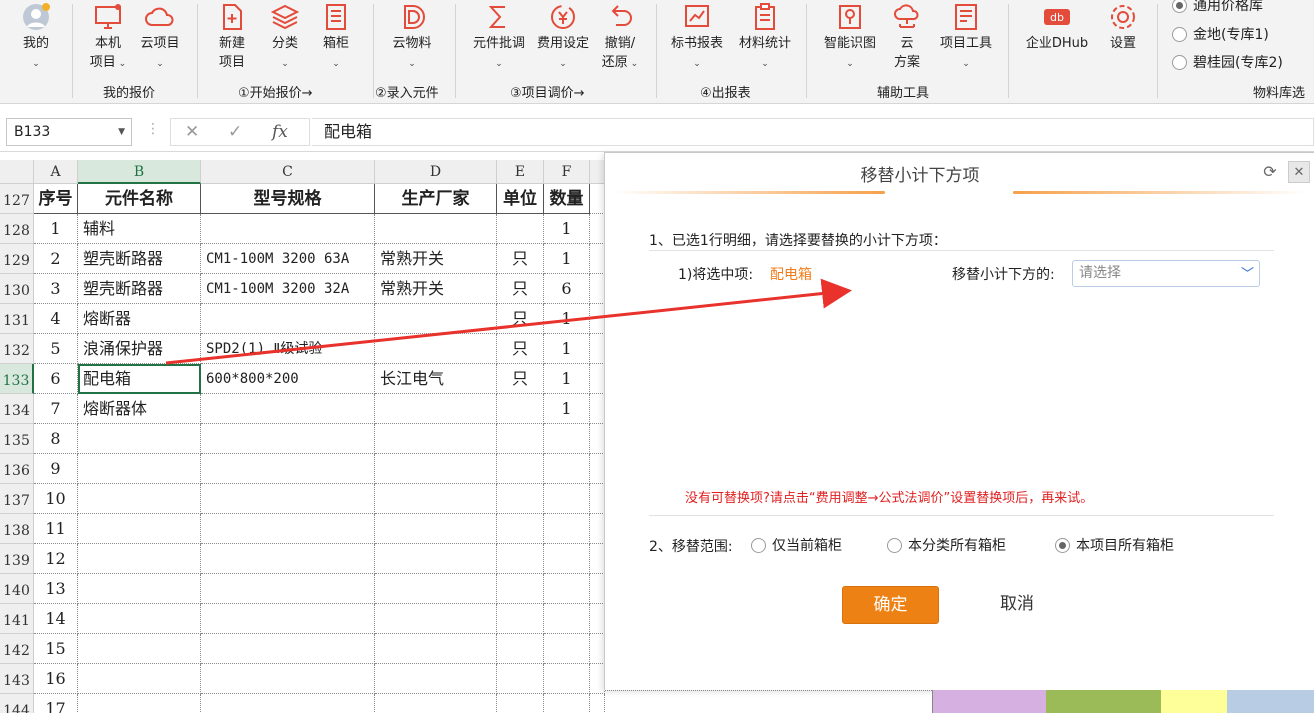 The height and width of the screenshot is (713, 1314). I want to click on table-cell: 3, so click(56, 289).